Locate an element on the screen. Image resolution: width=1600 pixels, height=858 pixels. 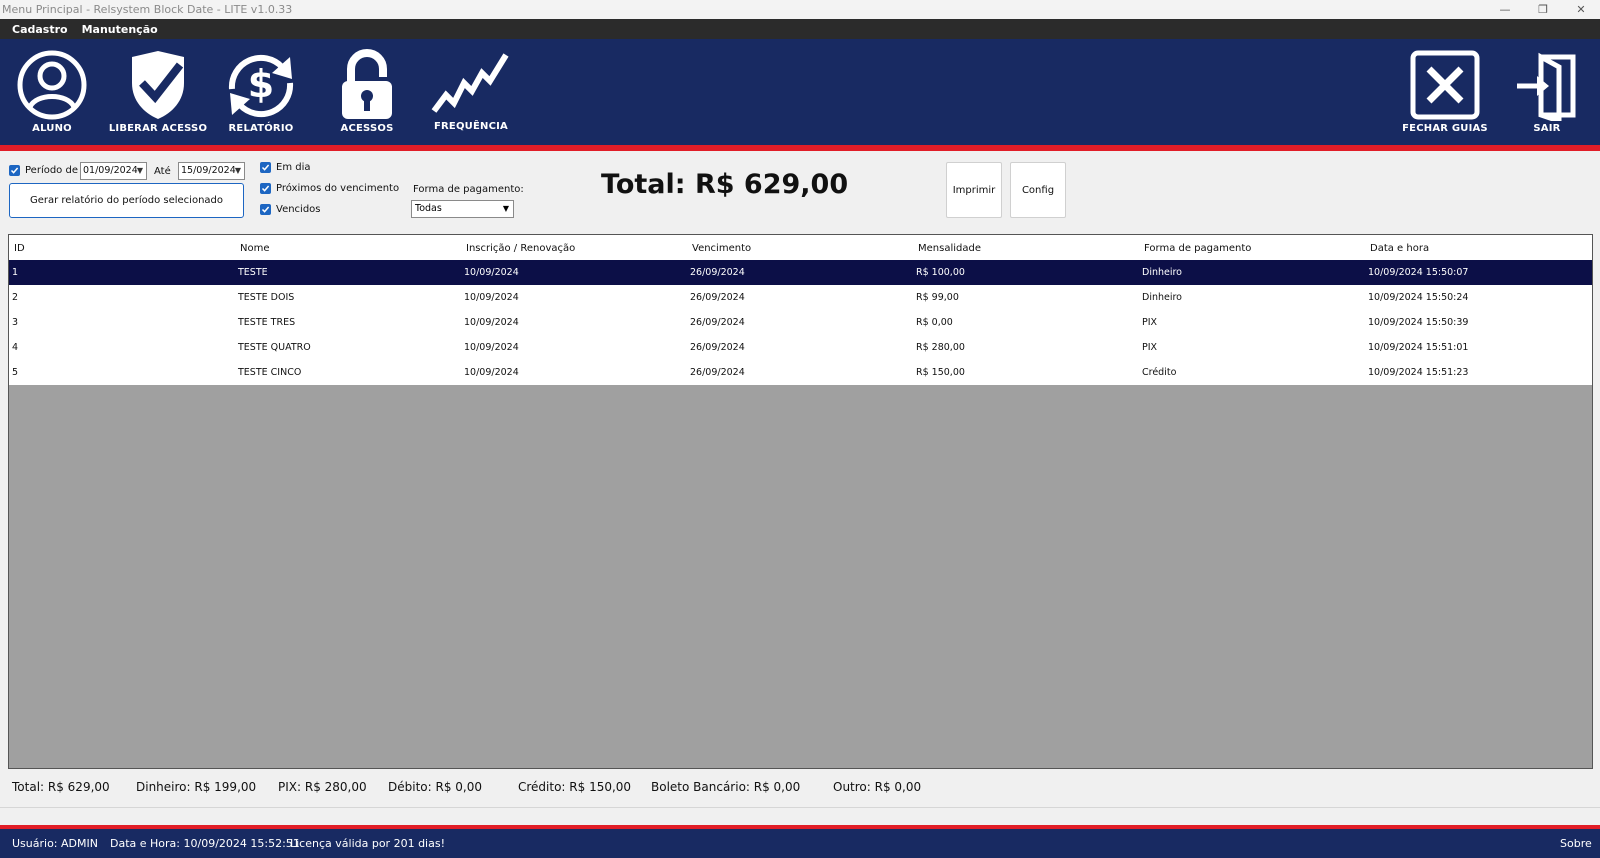
frequencia-button: FREQUÊNCIA is located at coordinates (471, 92).